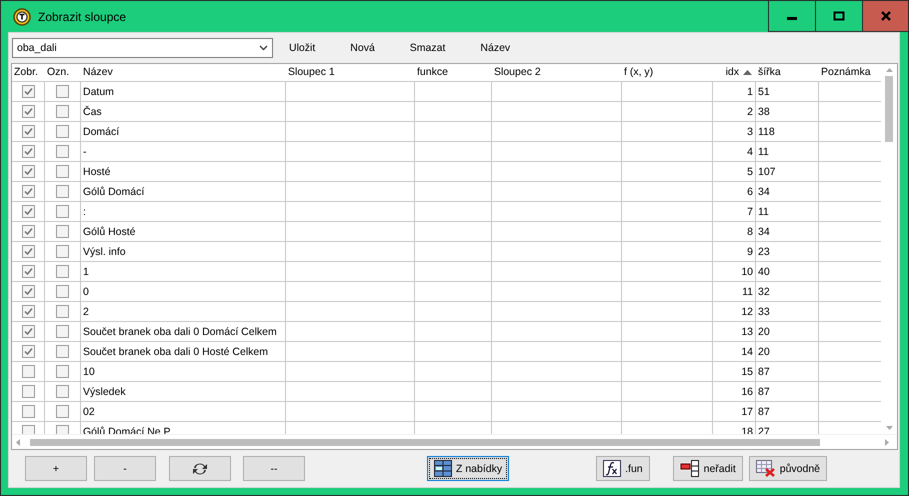 This screenshot has width=909, height=496. Describe the element at coordinates (747, 372) in the screenshot. I see `table-cell-text: 15` at that location.